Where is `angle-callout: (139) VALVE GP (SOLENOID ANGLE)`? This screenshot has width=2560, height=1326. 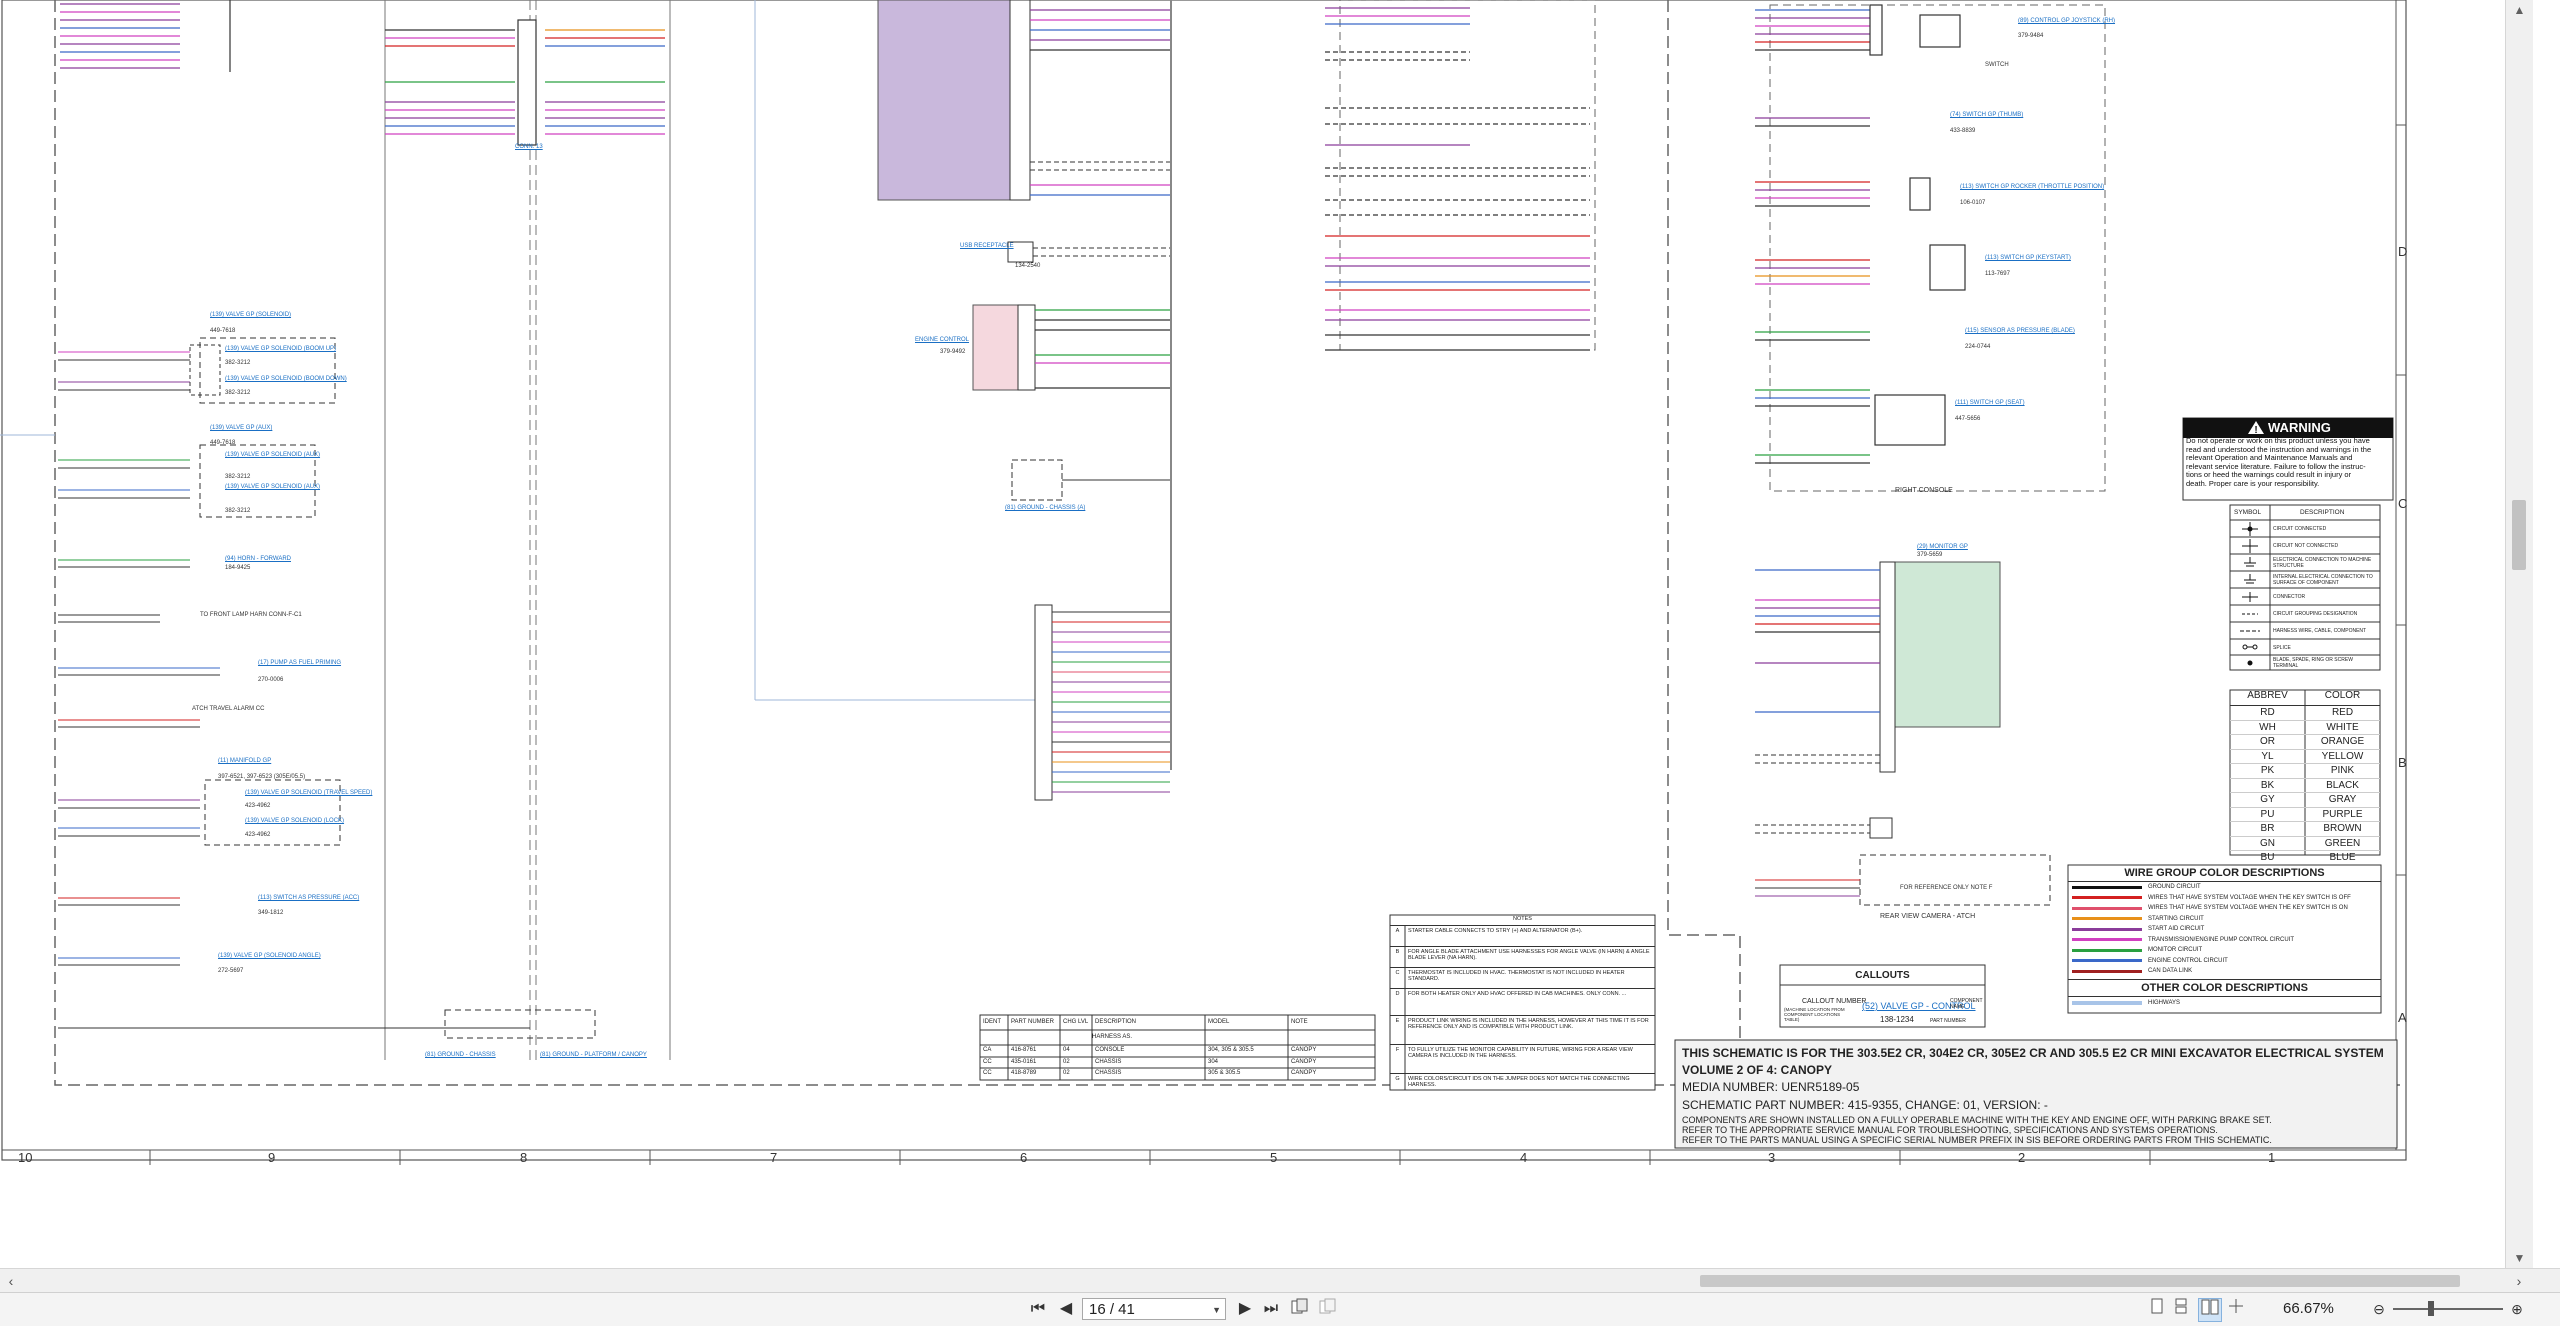 angle-callout: (139) VALVE GP (SOLENOID ANGLE) is located at coordinates (269, 956).